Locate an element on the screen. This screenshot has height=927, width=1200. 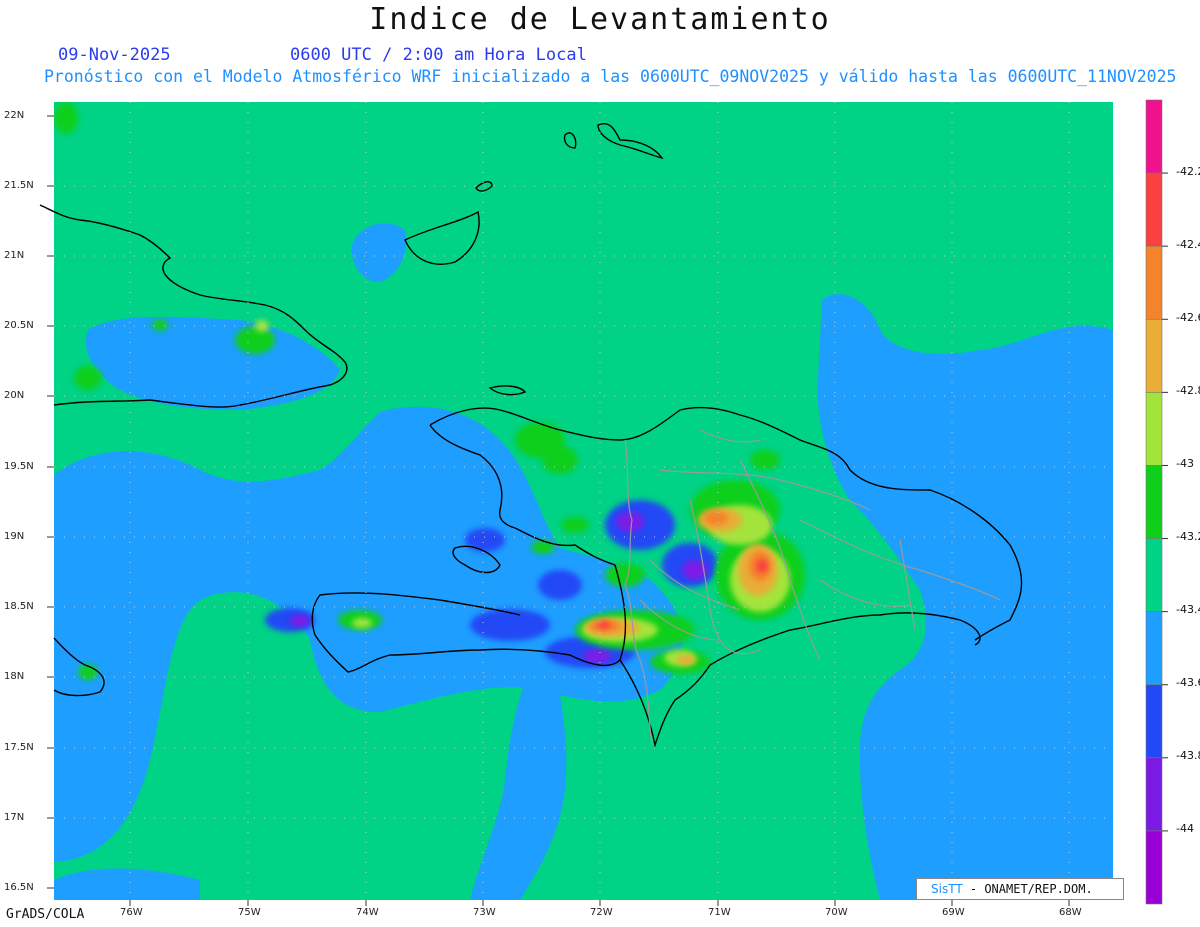
lon-label: 73W is located at coordinates (484, 912).